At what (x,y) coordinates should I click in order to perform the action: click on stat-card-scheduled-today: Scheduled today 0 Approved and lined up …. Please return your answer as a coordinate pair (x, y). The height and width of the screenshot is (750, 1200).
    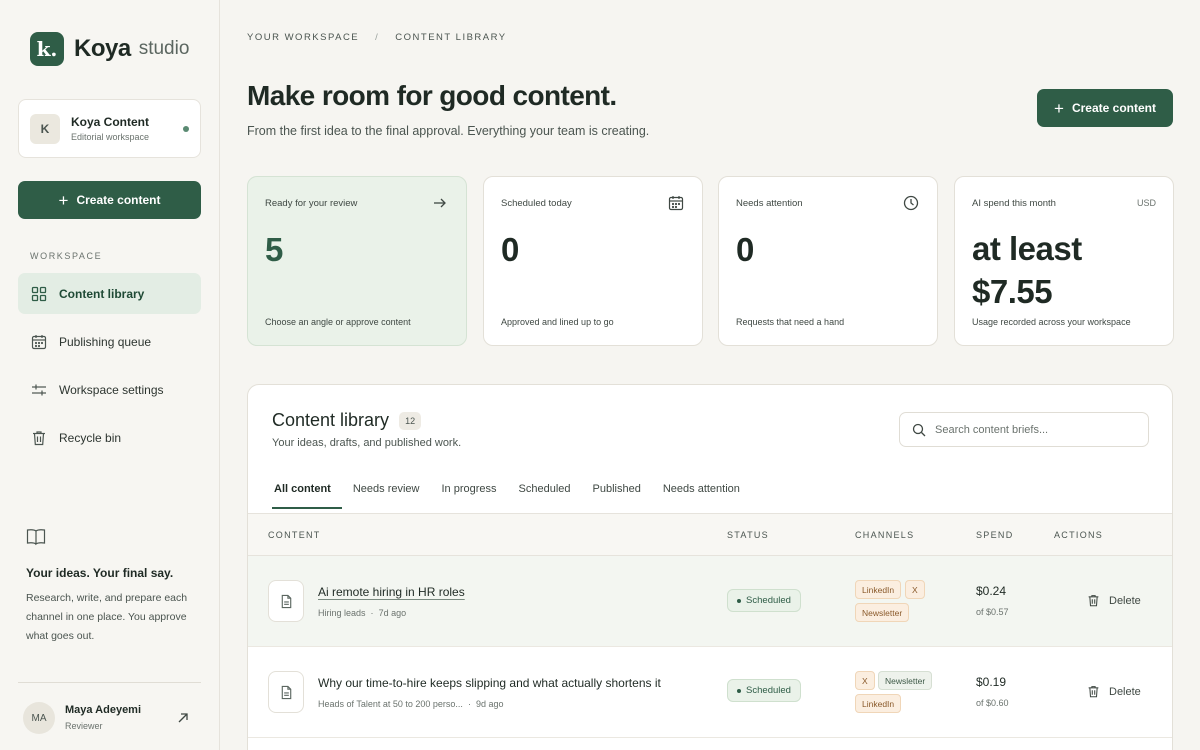
    Looking at the image, I should click on (593, 261).